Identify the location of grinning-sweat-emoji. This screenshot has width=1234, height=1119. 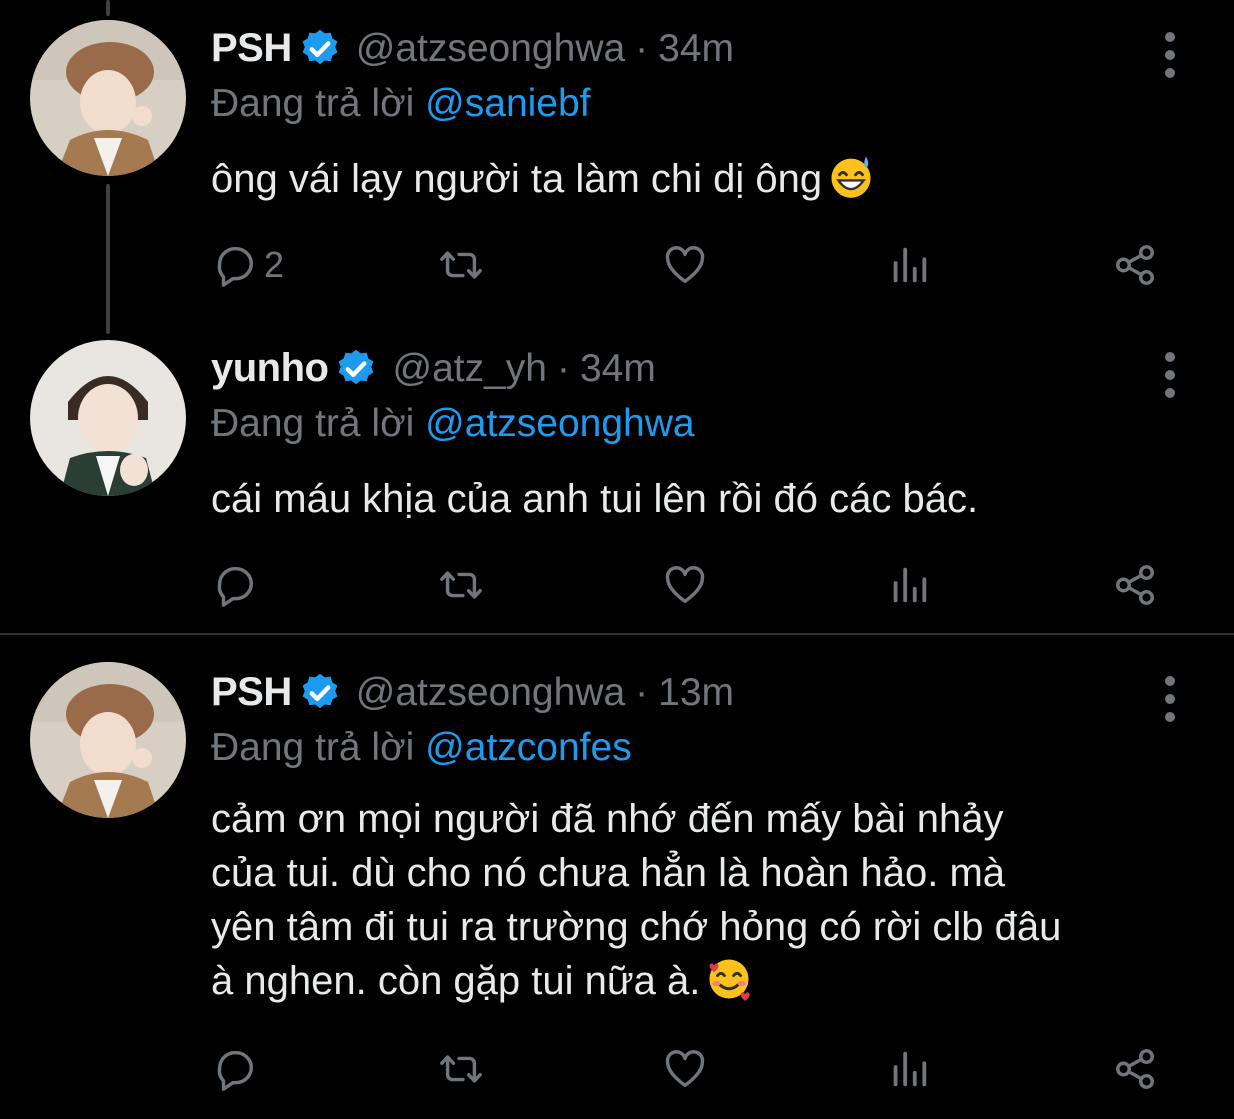
(851, 177).